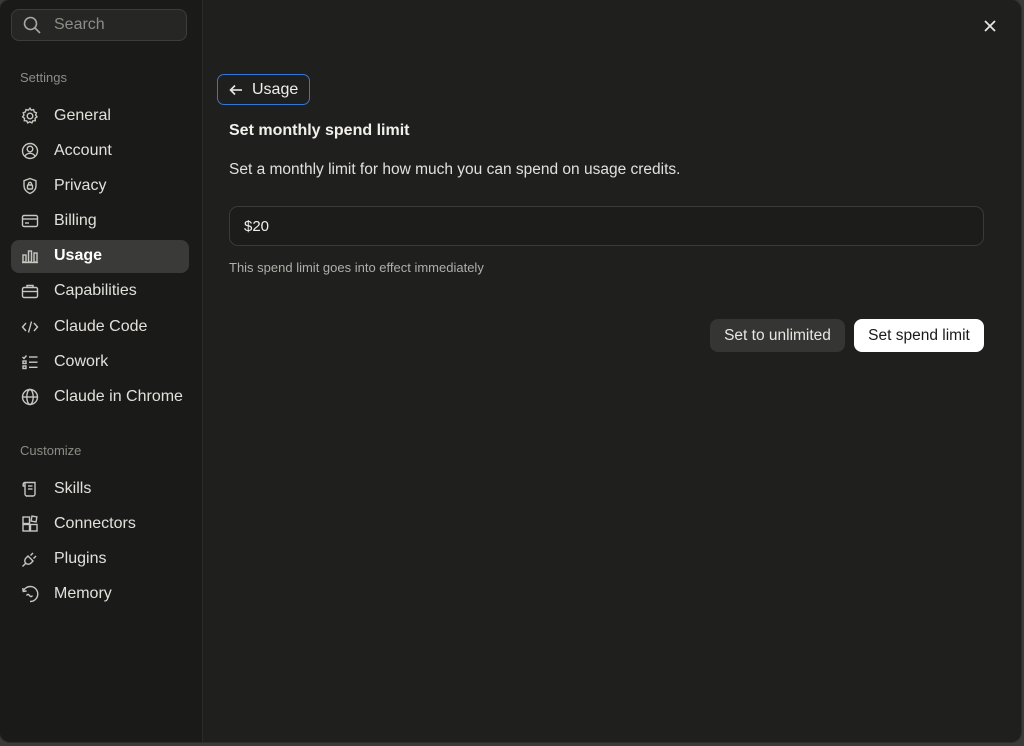 The height and width of the screenshot is (746, 1024). I want to click on search-box, so click(99, 25).